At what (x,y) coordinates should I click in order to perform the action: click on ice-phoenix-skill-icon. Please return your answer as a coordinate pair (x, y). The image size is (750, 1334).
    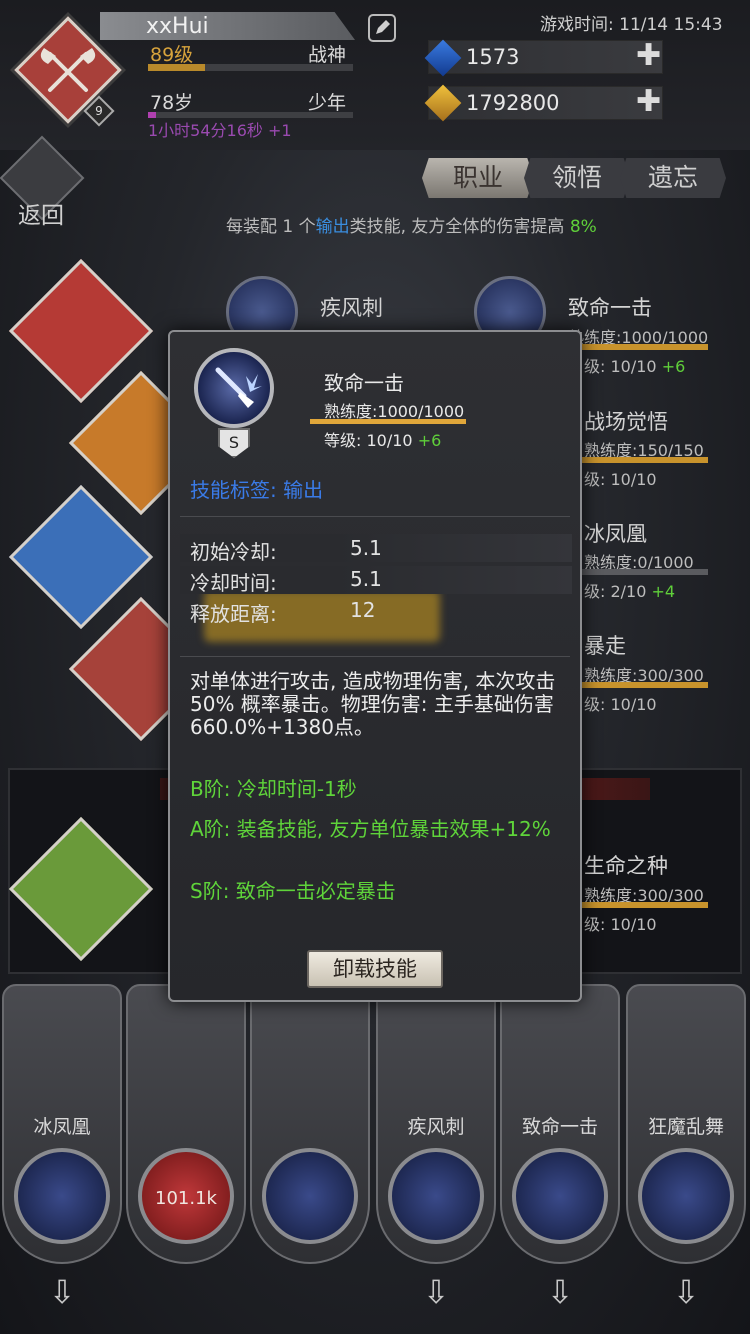
    Looking at the image, I should click on (62, 1196).